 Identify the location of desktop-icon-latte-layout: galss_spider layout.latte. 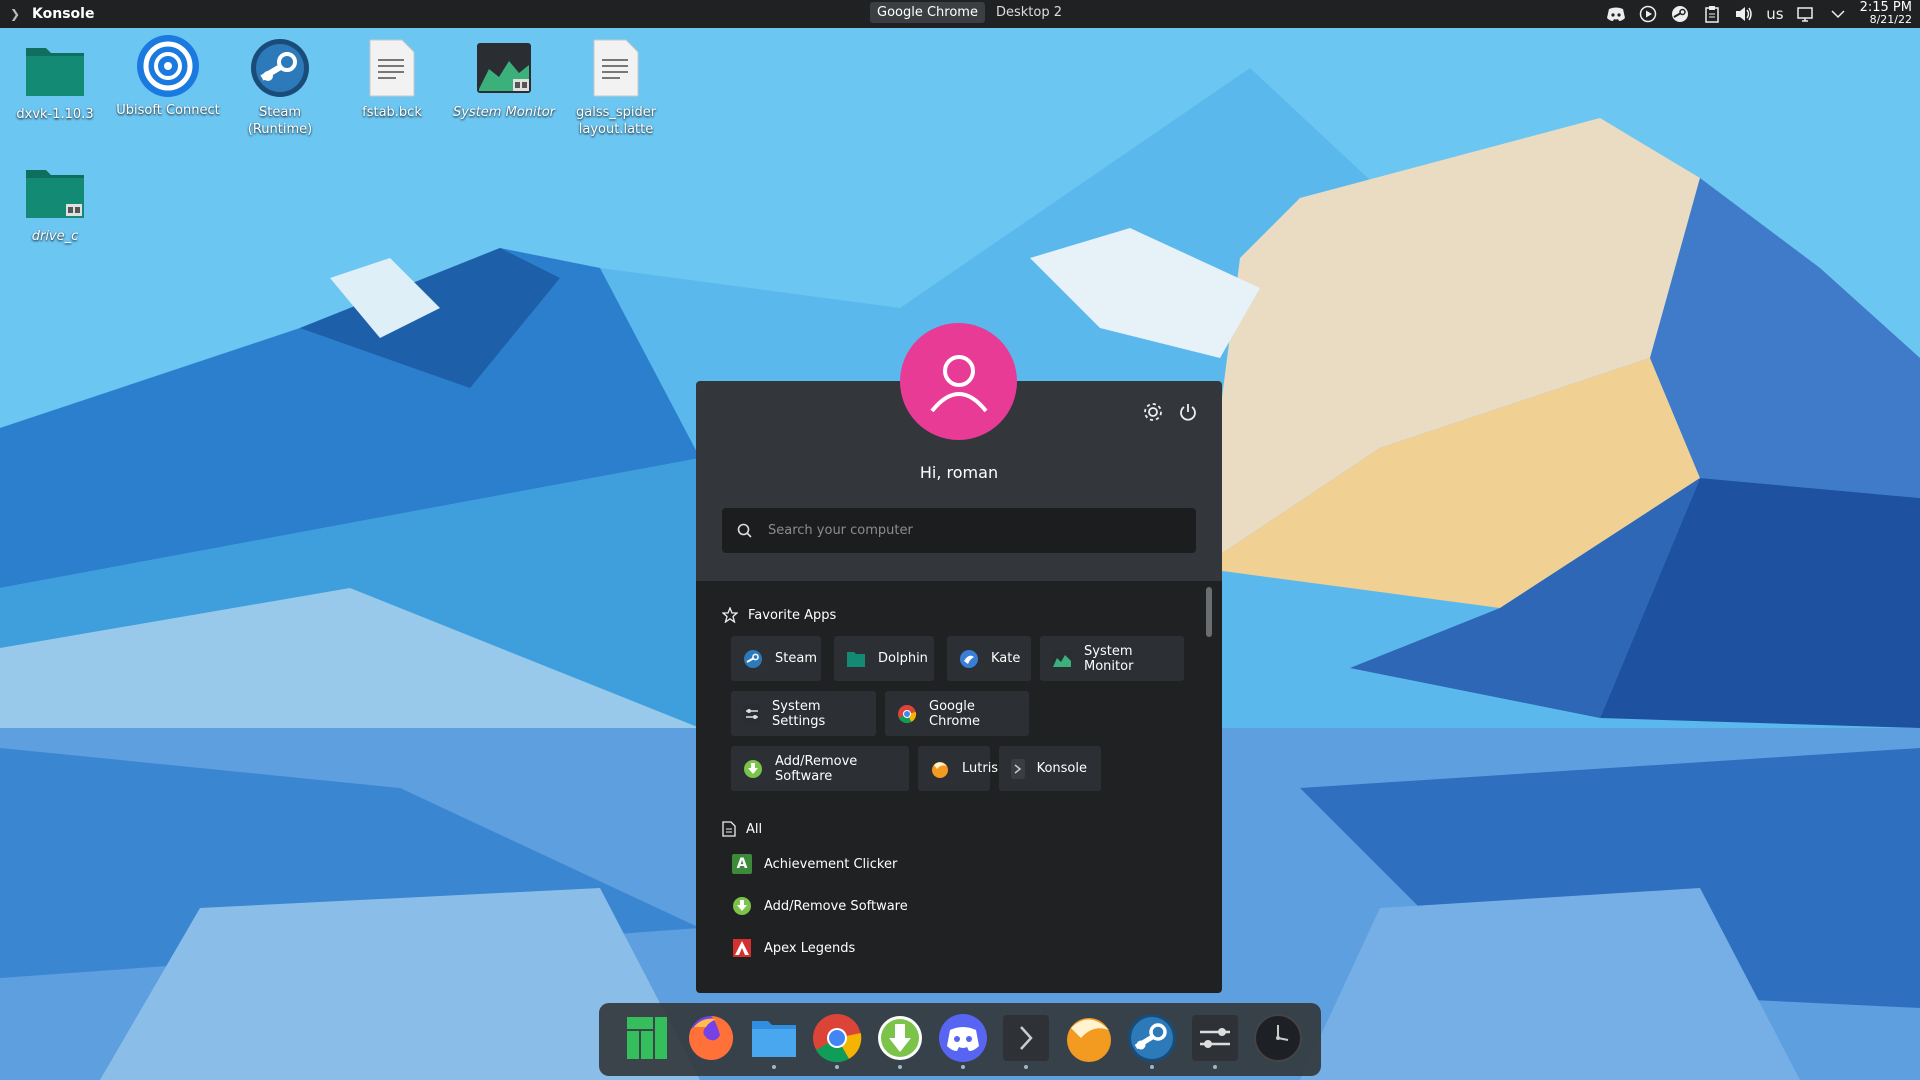
(616, 87).